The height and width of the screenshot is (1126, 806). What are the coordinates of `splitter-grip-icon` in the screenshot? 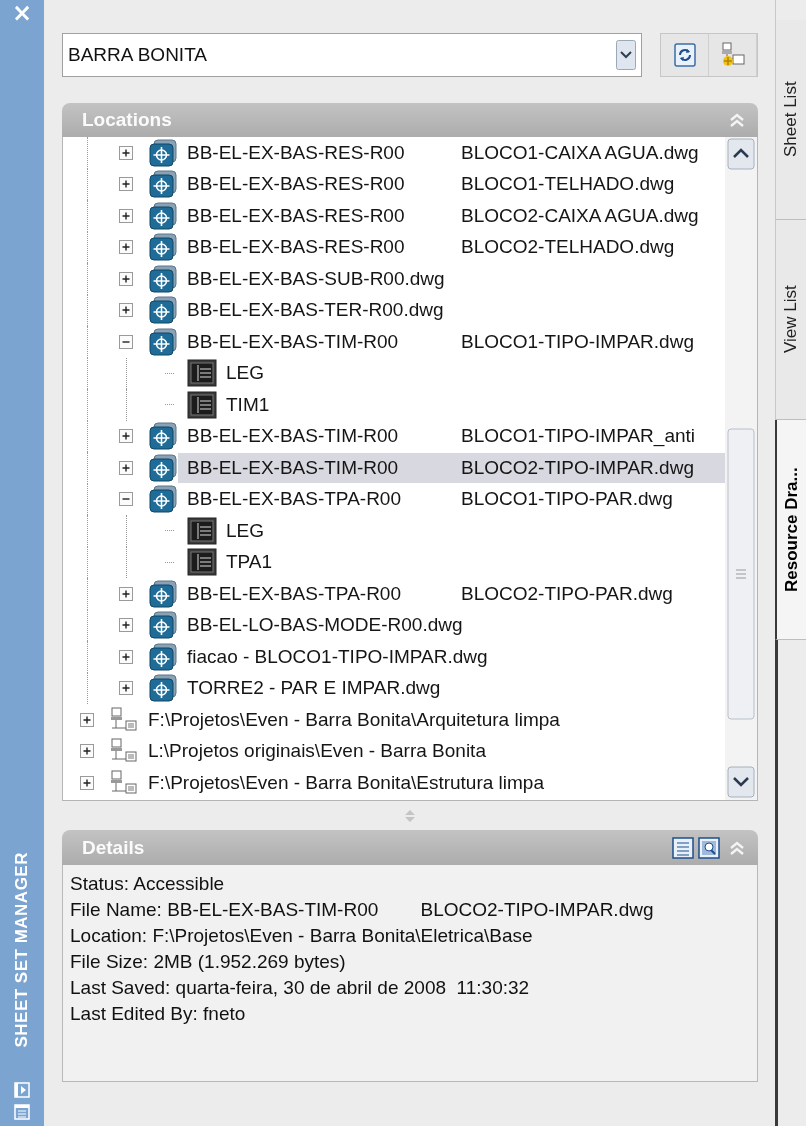 It's located at (410, 816).